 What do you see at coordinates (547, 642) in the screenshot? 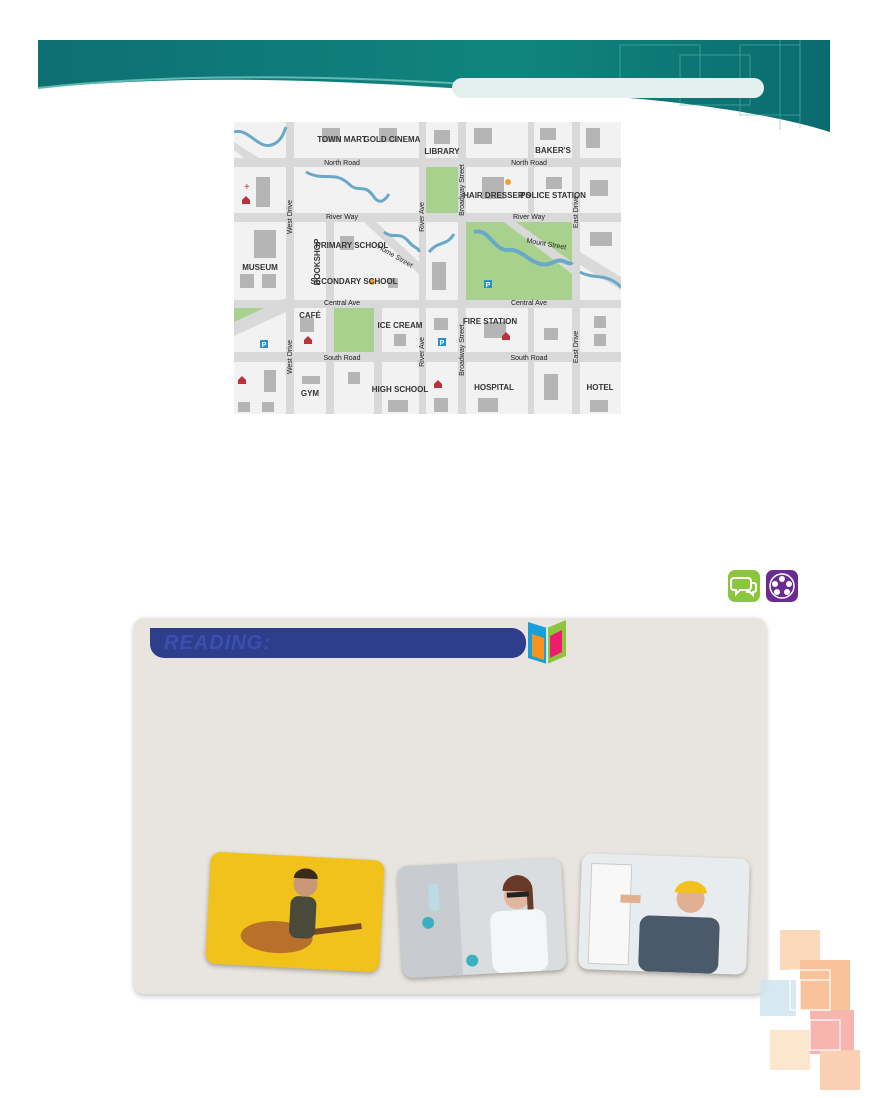
I see `book-icon` at bounding box center [547, 642].